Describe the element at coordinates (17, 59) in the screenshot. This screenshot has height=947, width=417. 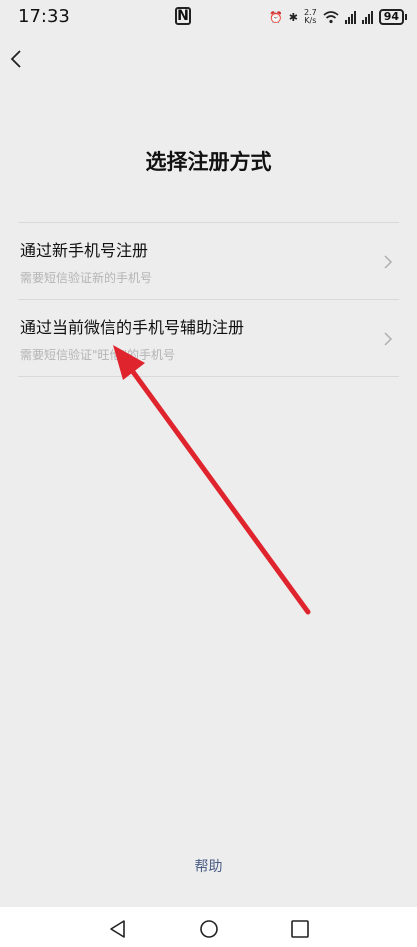
I see `chevron-left-icon` at that location.